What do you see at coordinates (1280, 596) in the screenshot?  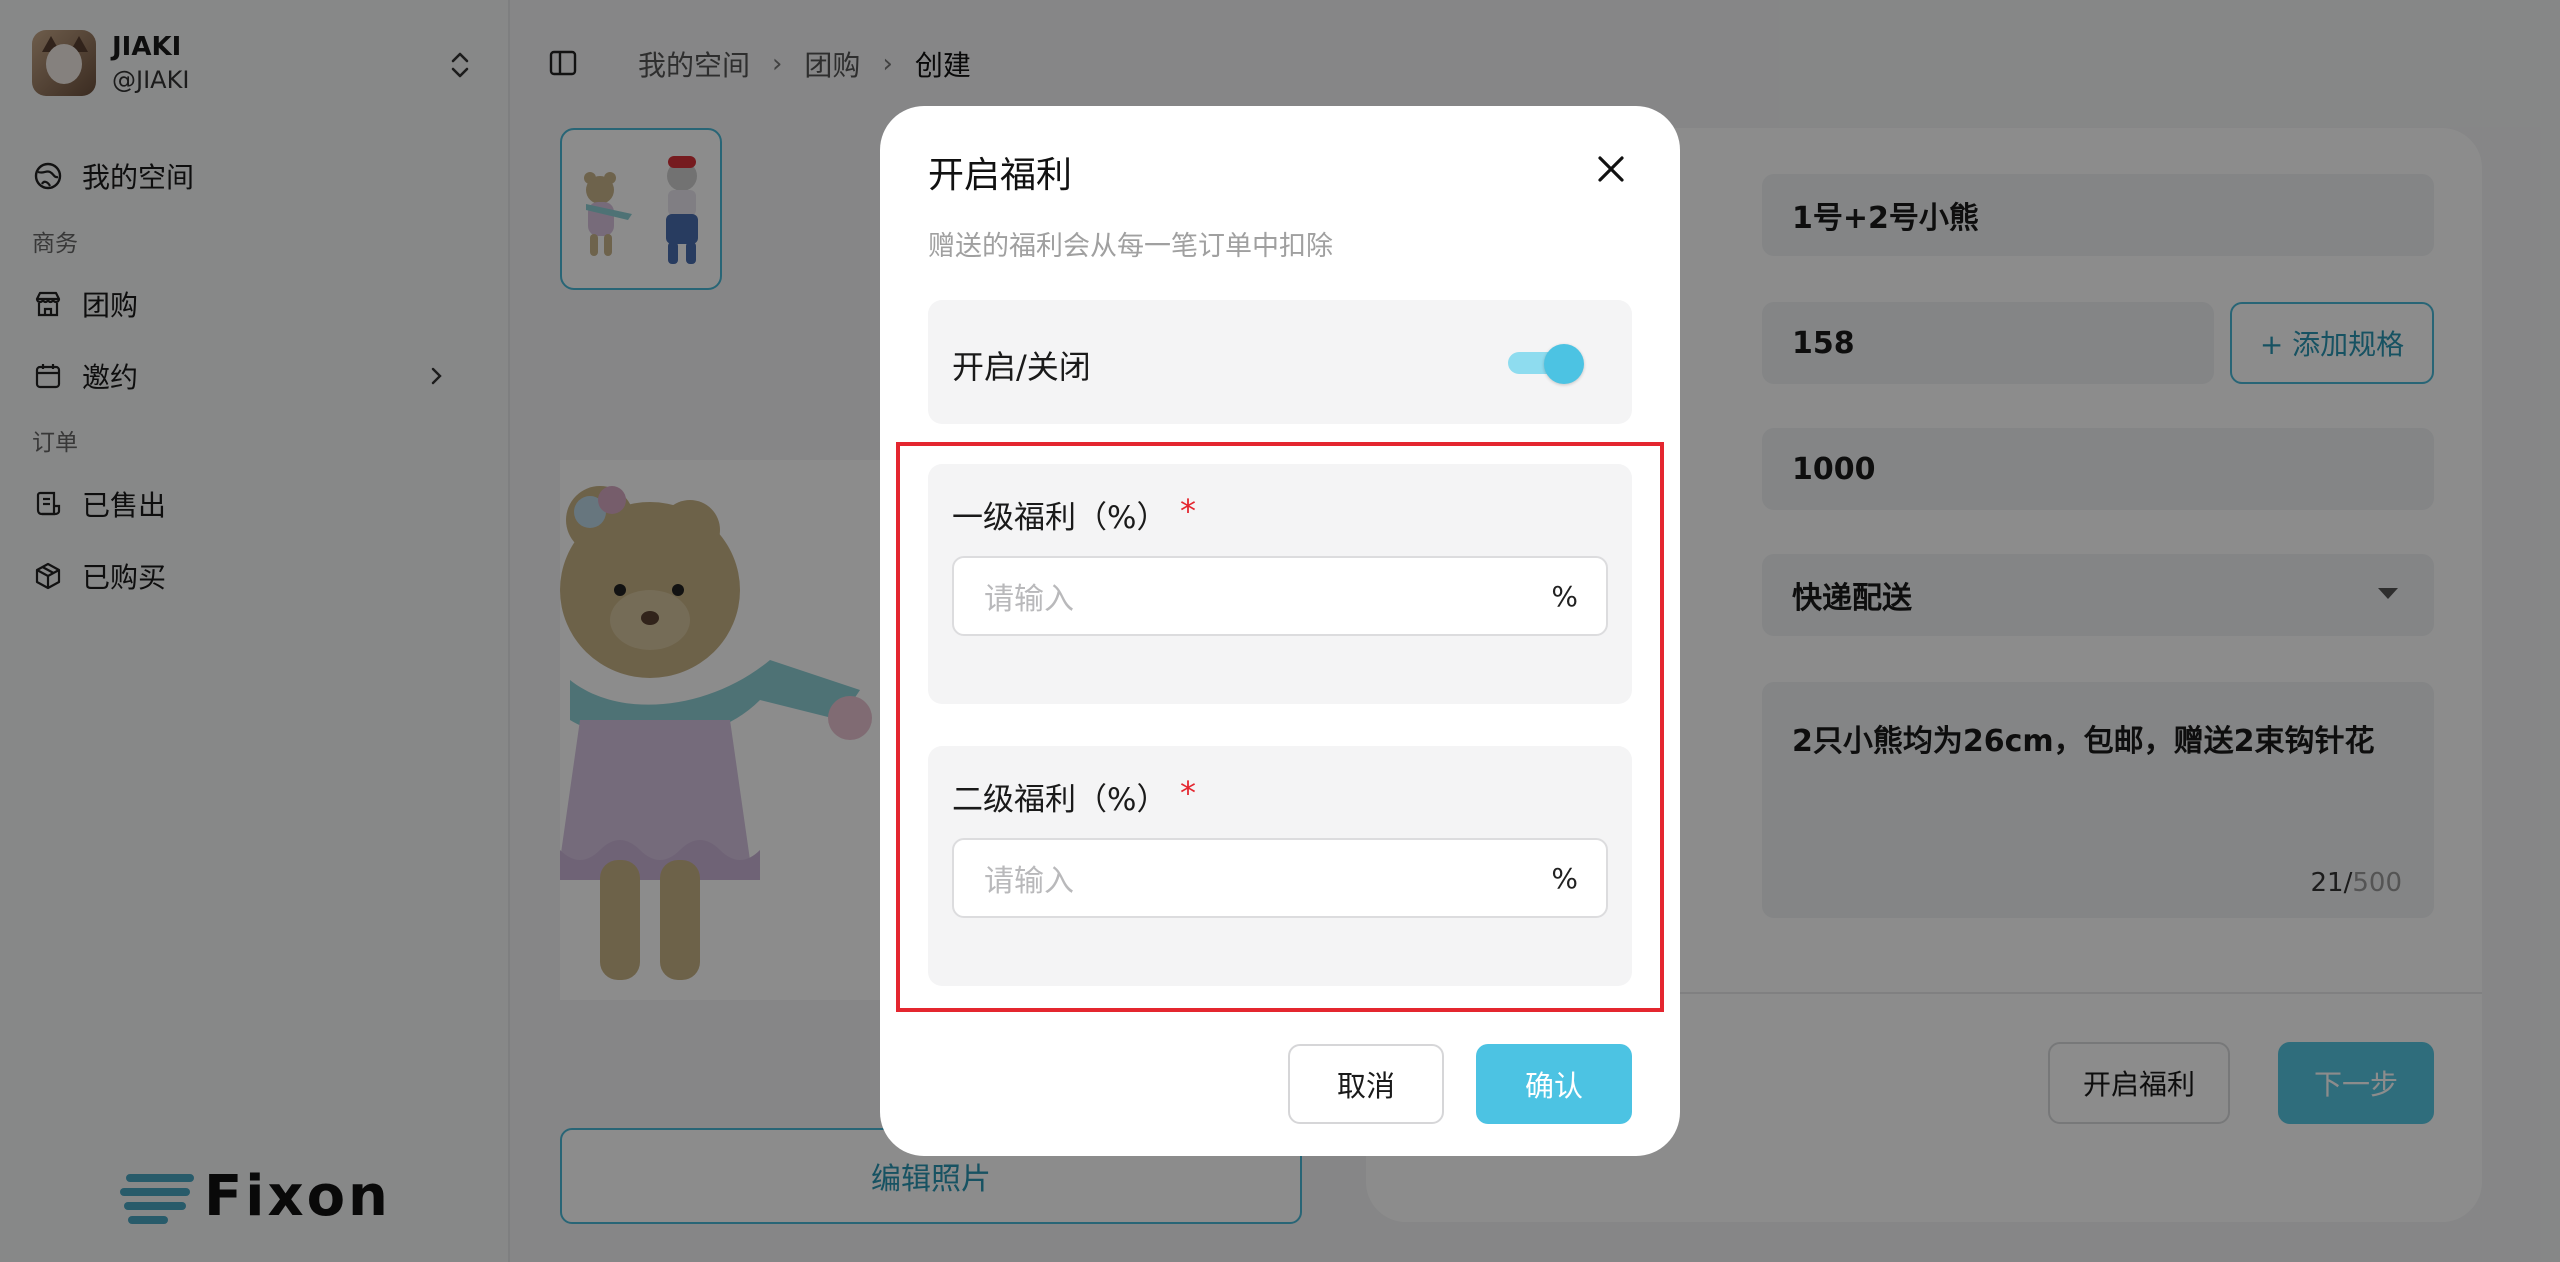 I see `level1-input: 请输入 %` at bounding box center [1280, 596].